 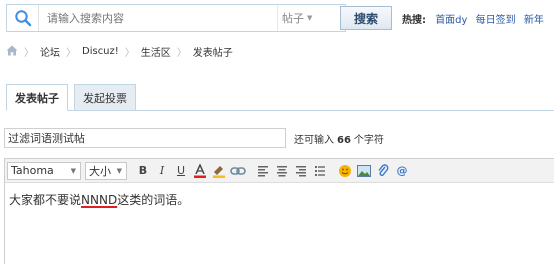 What do you see at coordinates (45, 200) in the screenshot?
I see `content-text: 大家都不要说` at bounding box center [45, 200].